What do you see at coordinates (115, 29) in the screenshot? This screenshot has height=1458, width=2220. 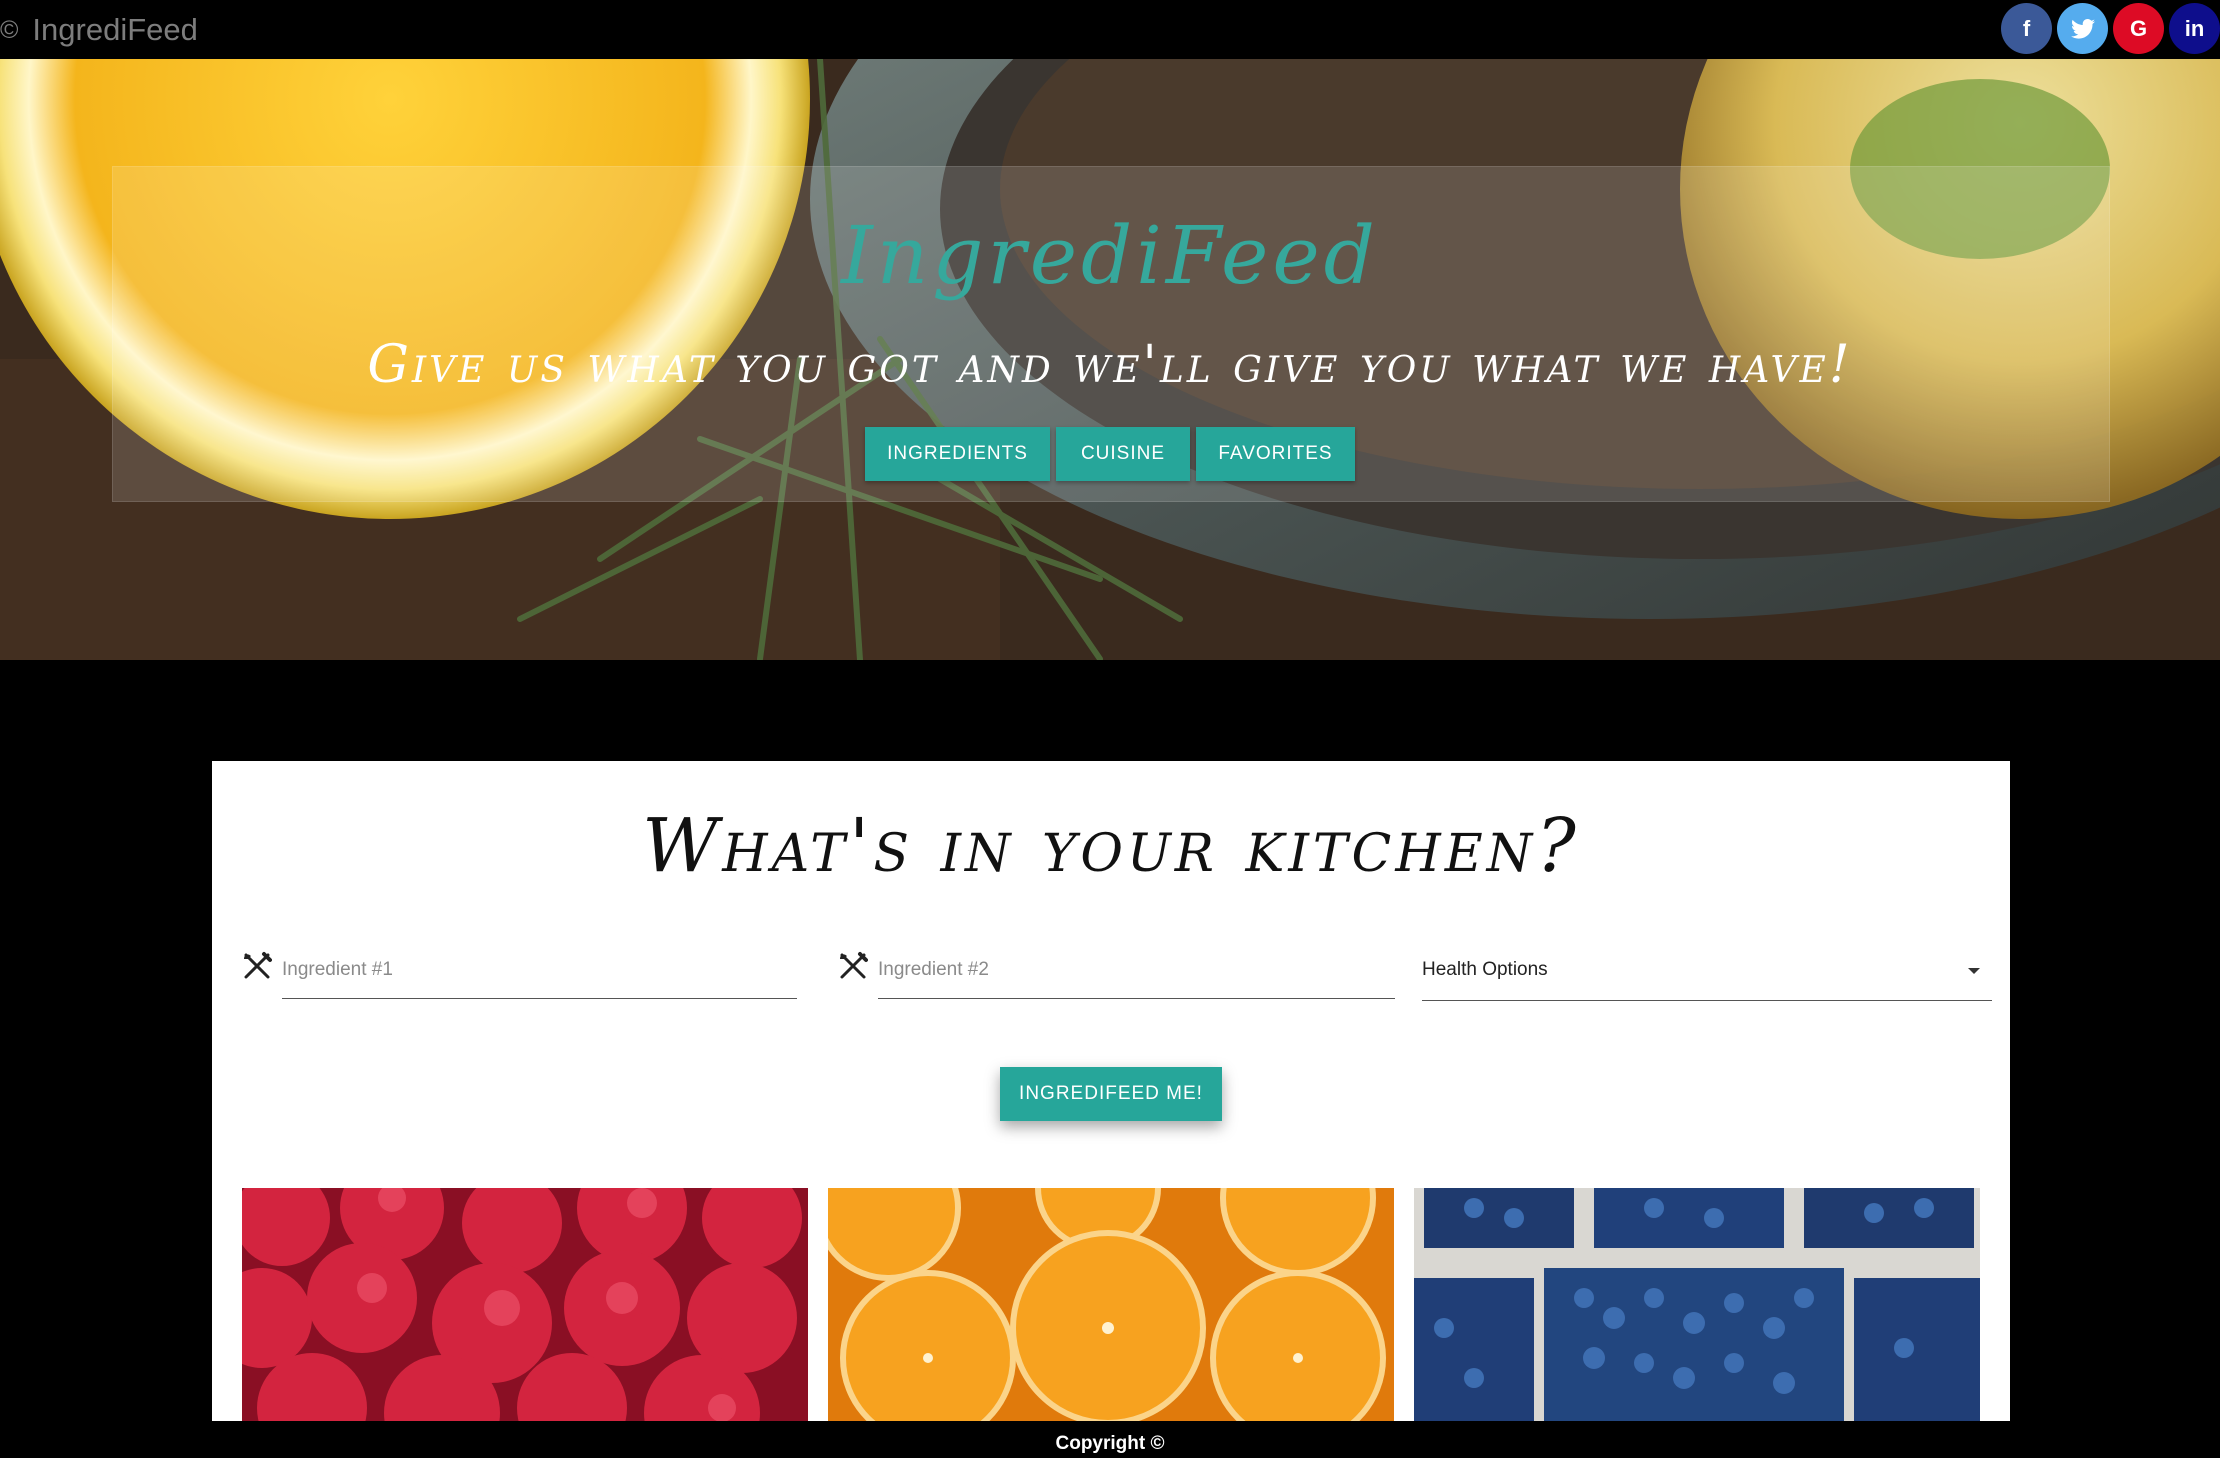 I see `brand-name: IngrediFeed` at bounding box center [115, 29].